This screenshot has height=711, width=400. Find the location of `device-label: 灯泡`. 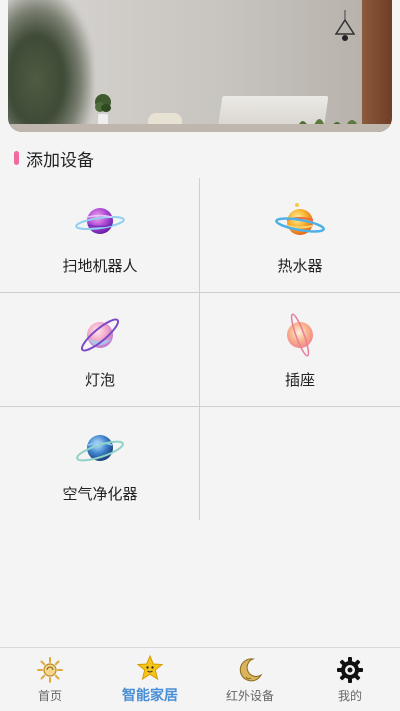

device-label: 灯泡 is located at coordinates (99, 379).